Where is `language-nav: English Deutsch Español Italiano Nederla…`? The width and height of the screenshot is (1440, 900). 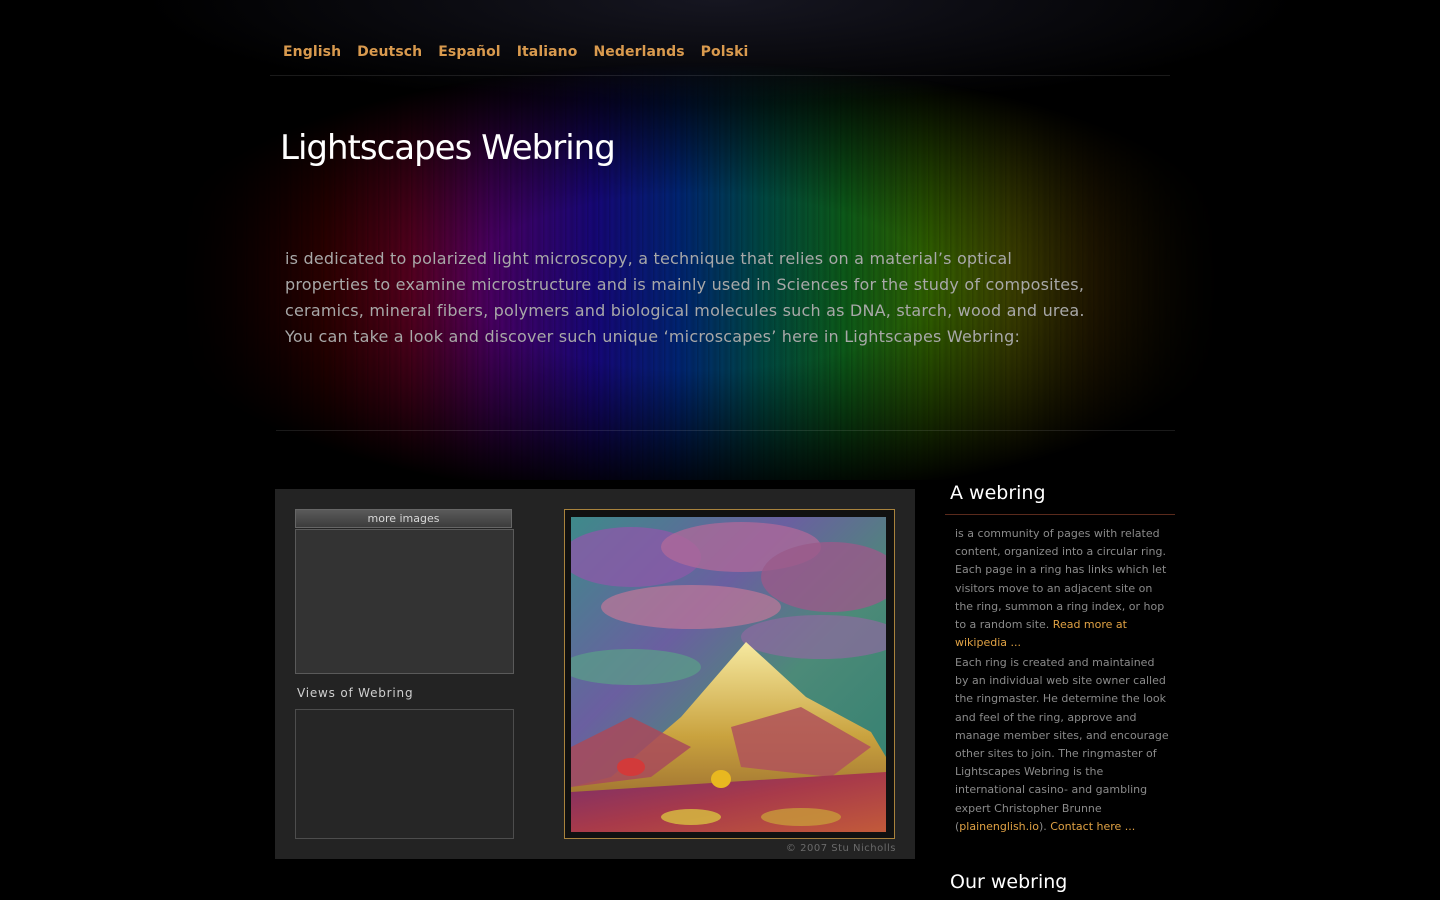
language-nav: English Deutsch Español Italiano Nederla… is located at coordinates (515, 54).